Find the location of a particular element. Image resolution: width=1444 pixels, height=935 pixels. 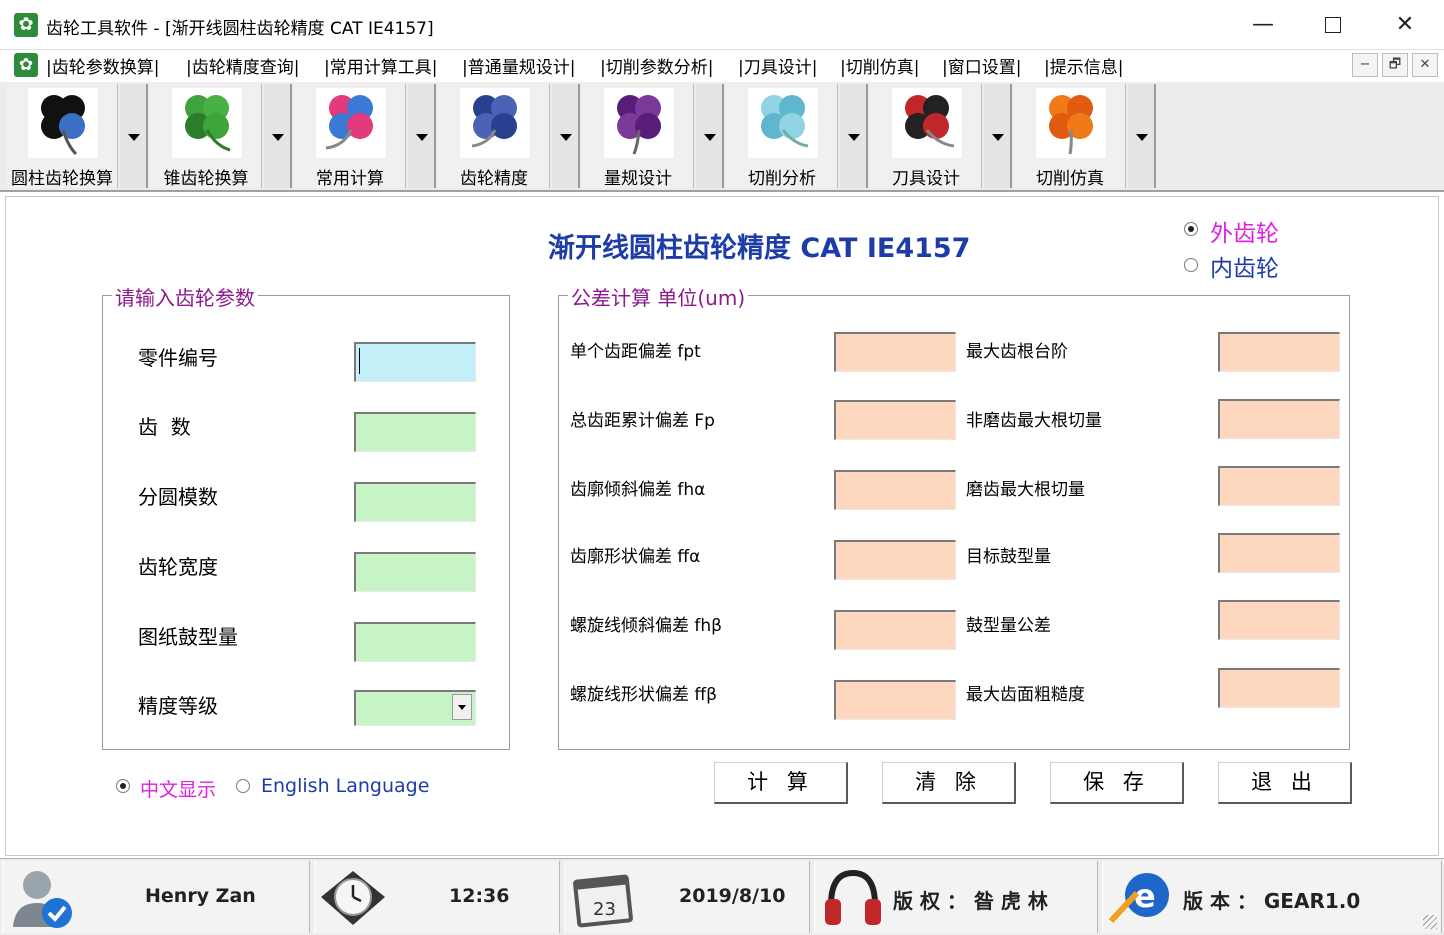

toolbar-label: 量规设计 is located at coordinates (638, 179).